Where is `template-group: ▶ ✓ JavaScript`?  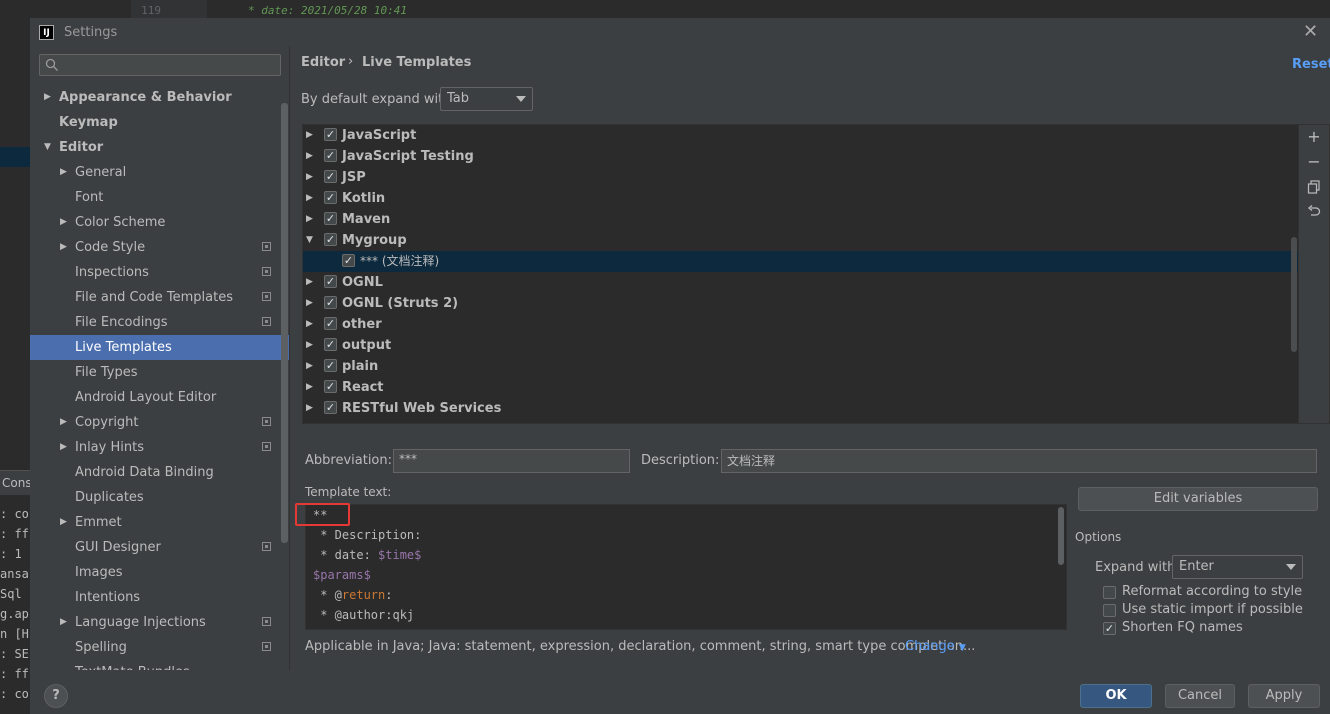
template-group: ▶ ✓ JavaScript is located at coordinates (800, 135).